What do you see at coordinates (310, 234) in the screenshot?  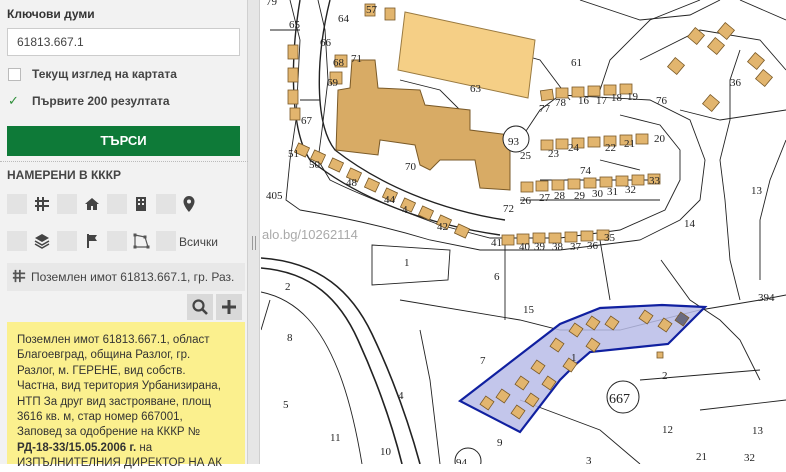 I see `map-watermark: alo.bg/10262114` at bounding box center [310, 234].